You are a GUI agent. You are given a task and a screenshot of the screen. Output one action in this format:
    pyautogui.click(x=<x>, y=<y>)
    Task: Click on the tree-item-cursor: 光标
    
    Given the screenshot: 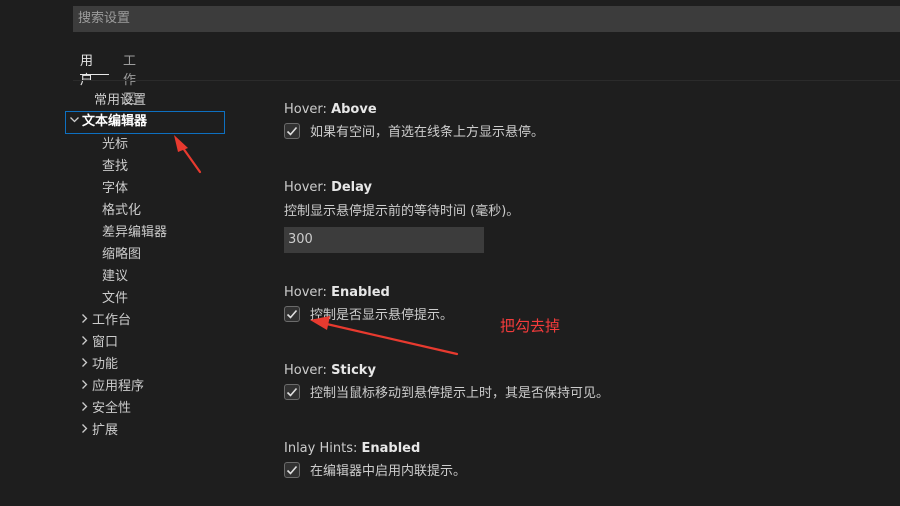 What is the action you would take?
    pyautogui.click(x=115, y=145)
    